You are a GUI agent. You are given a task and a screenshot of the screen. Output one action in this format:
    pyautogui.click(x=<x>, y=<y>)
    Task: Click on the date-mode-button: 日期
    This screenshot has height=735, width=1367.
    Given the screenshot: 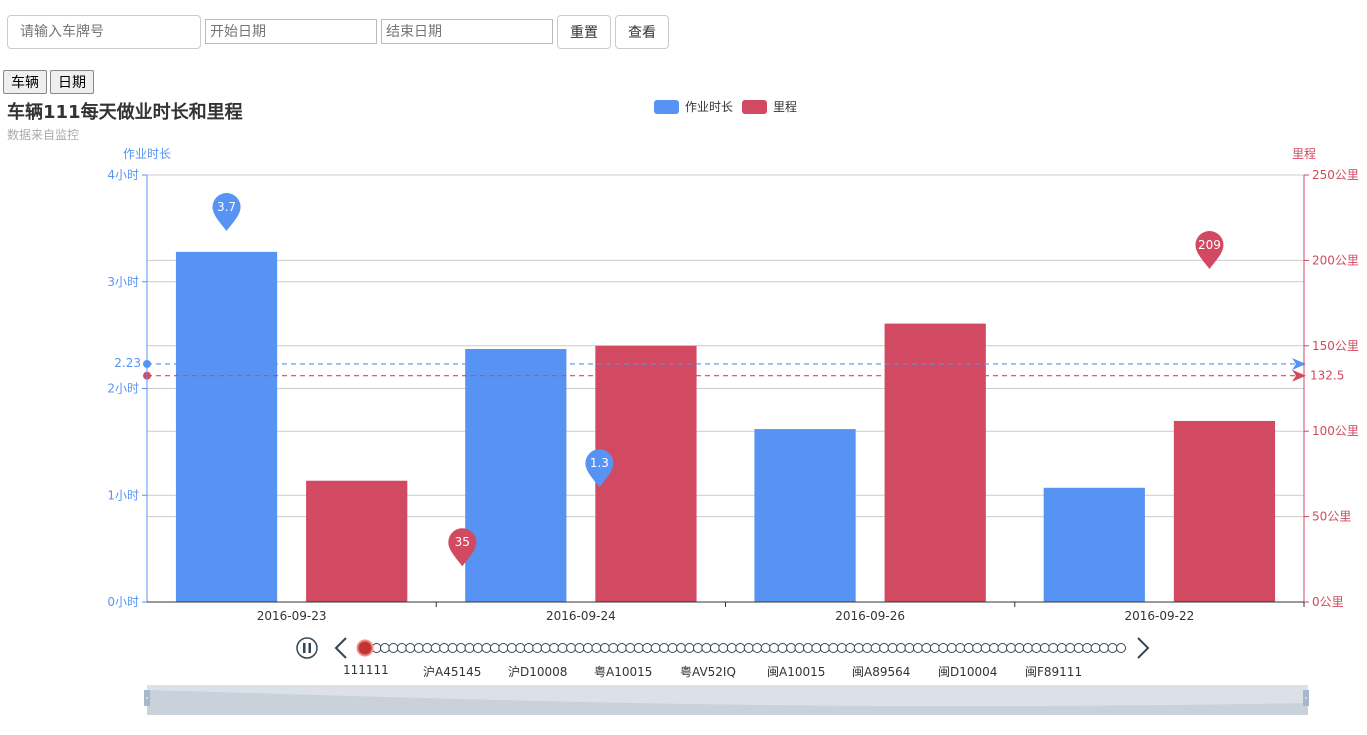 What is the action you would take?
    pyautogui.click(x=72, y=82)
    